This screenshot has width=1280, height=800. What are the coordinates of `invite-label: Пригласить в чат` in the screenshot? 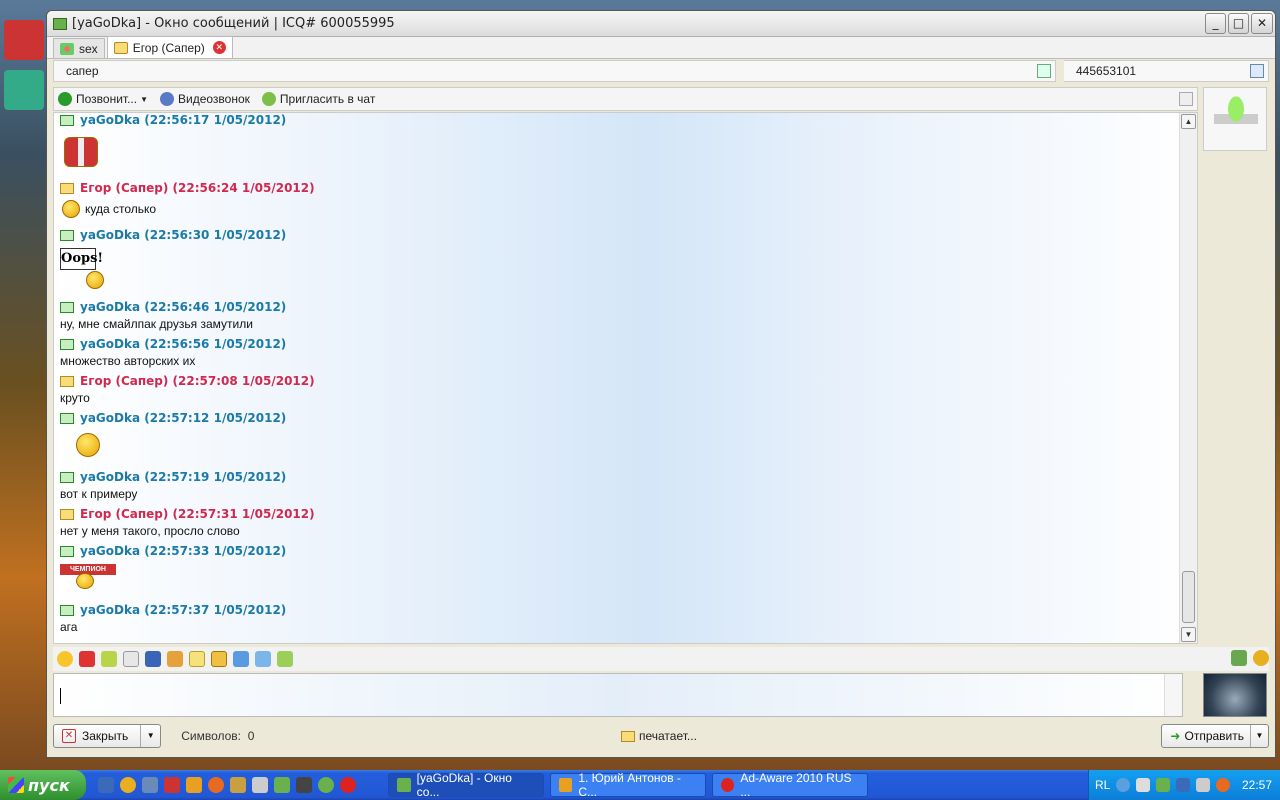 It's located at (327, 99).